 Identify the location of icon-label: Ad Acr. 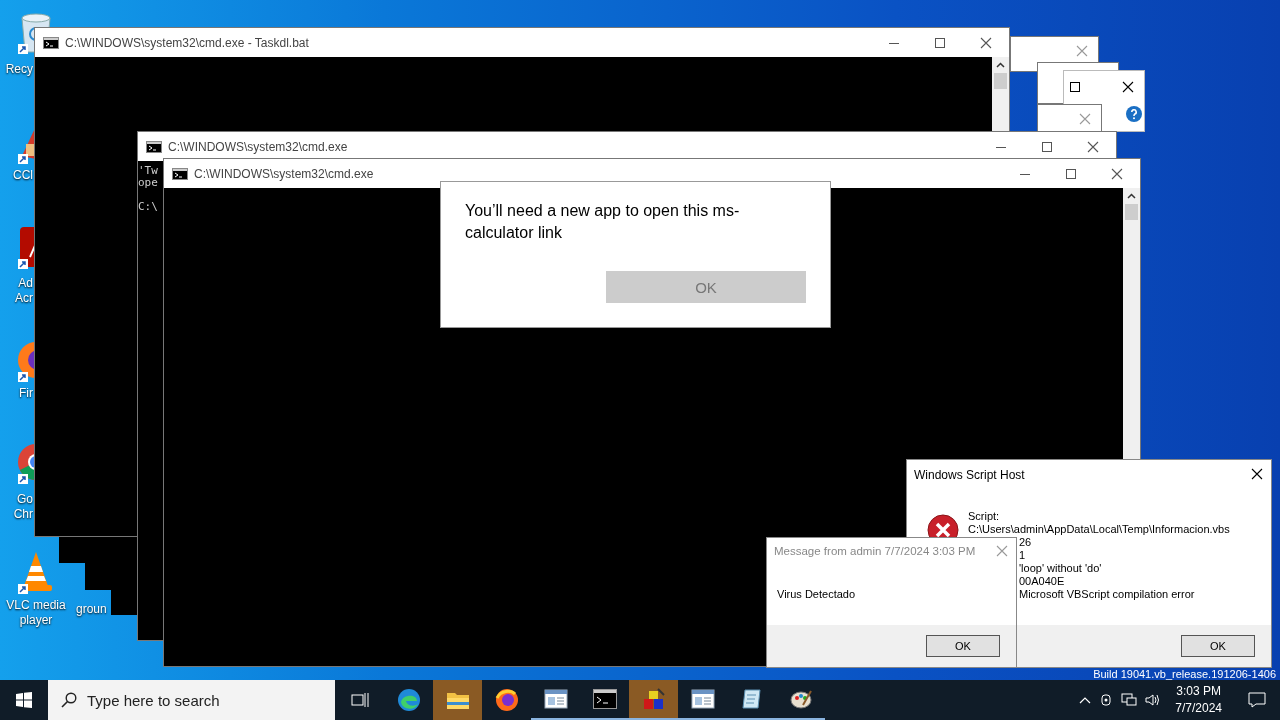
(24, 291).